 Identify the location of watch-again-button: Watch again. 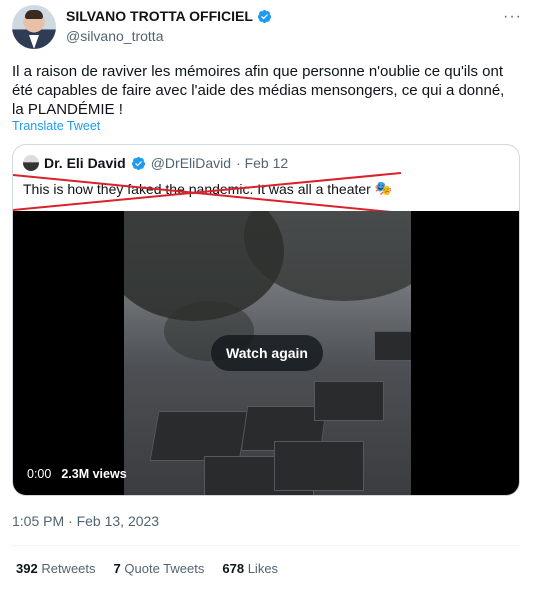
(267, 353).